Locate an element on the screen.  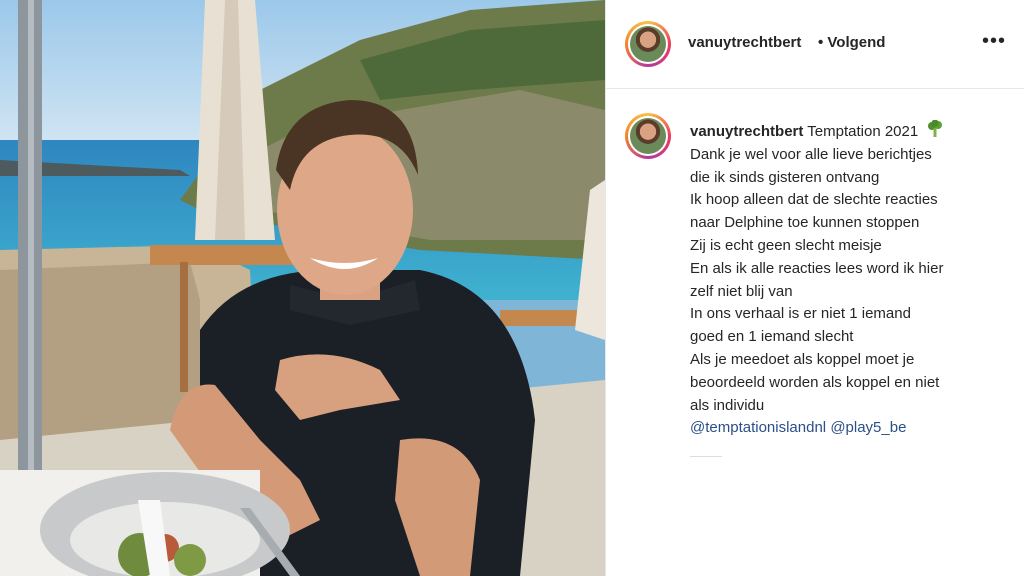
caption-first-line: vanuytrechtbert Temptation 2021 is located at coordinates (817, 130).